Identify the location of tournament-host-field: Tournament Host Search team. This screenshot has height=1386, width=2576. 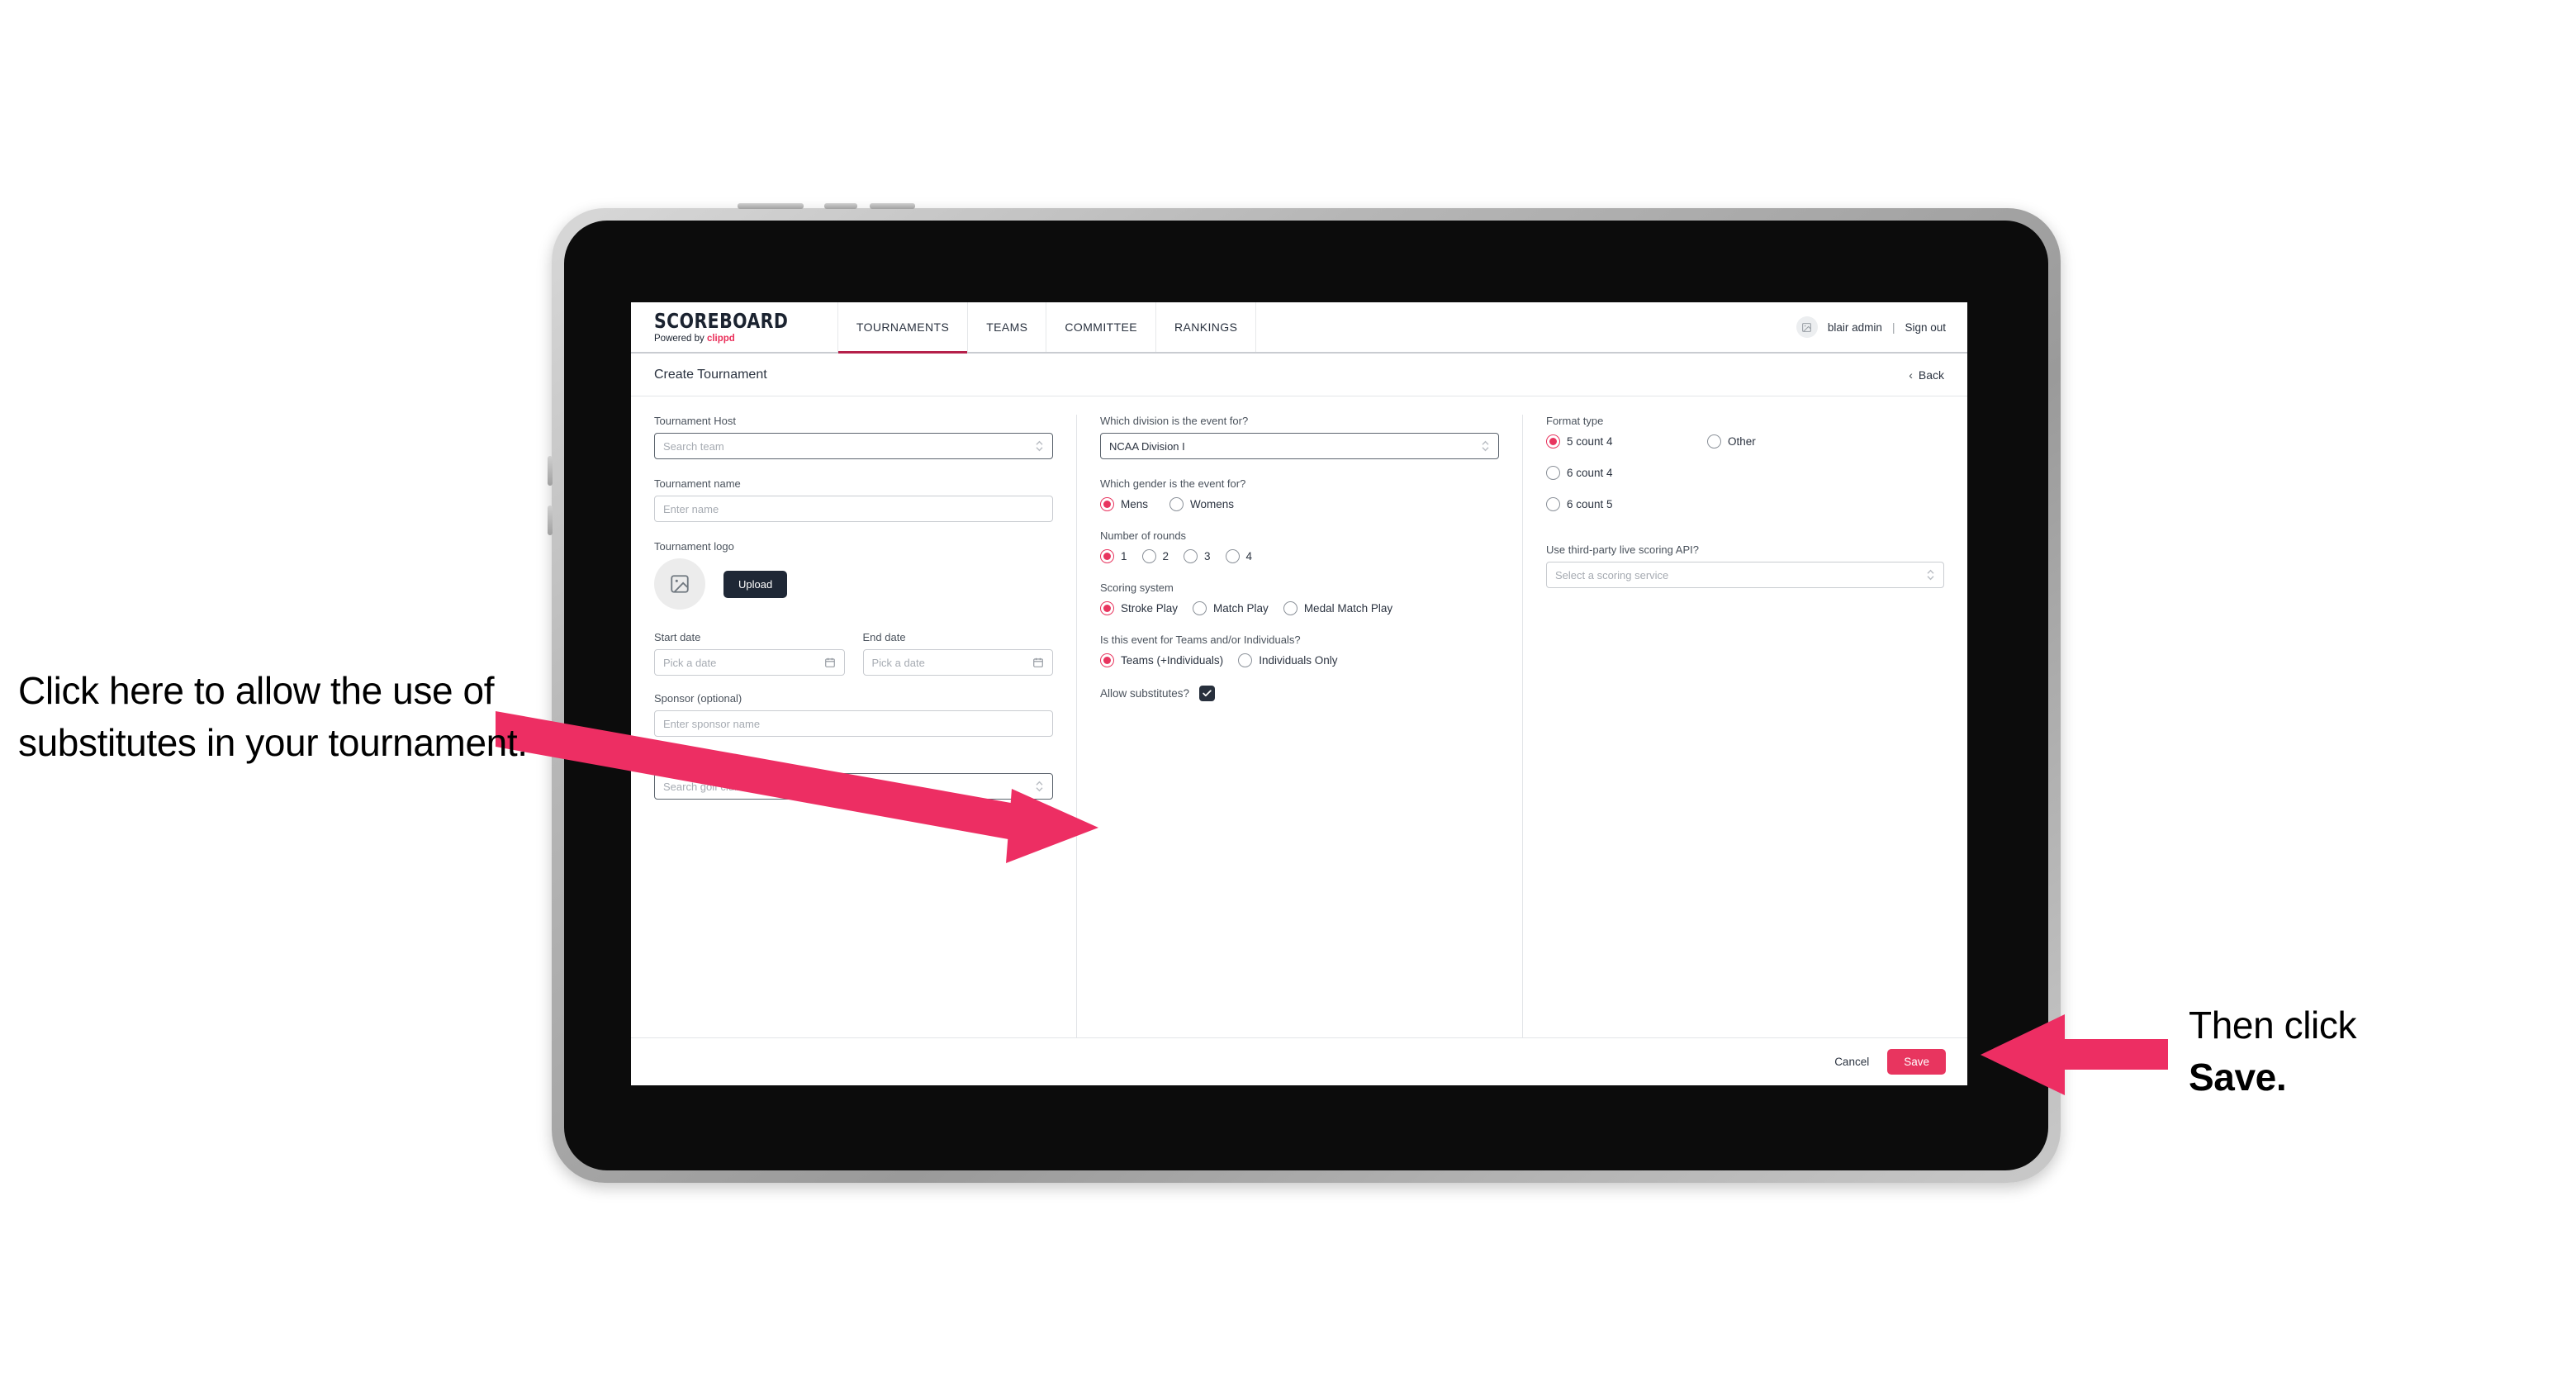
(854, 437).